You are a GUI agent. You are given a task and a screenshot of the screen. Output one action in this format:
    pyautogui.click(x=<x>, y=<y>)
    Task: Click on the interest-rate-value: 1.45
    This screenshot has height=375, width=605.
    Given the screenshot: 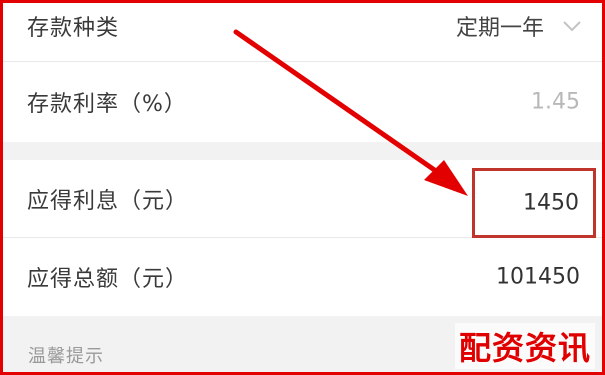 What is the action you would take?
    pyautogui.click(x=555, y=102)
    